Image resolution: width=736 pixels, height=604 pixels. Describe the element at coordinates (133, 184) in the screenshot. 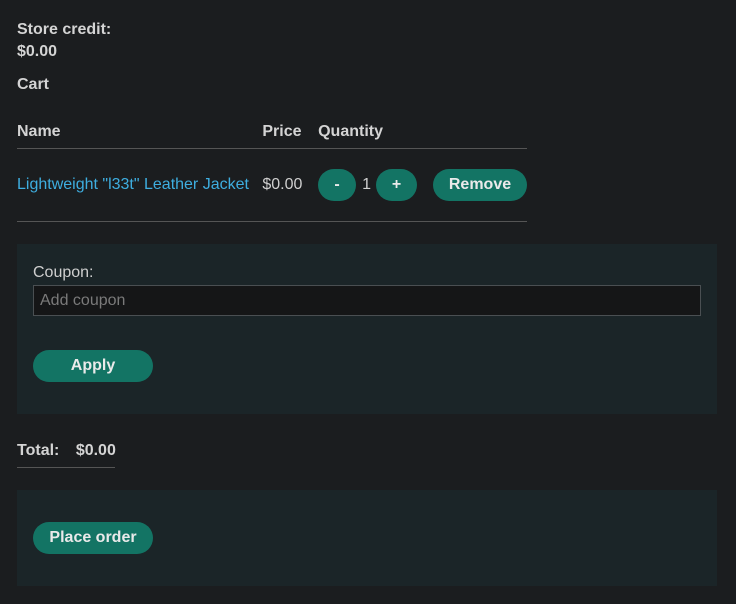

I see `product-link: Lightweight "l33t" Leather Jacket` at that location.